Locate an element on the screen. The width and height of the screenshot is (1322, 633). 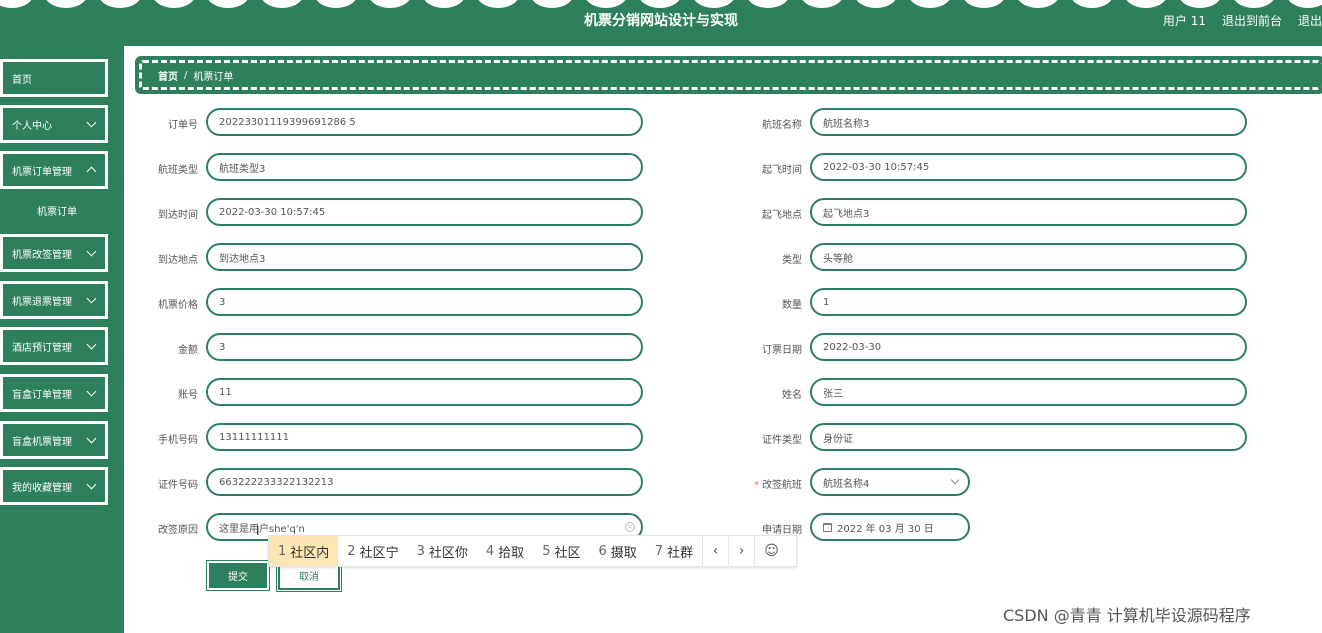
logout-link: 退出 is located at coordinates (1310, 20).